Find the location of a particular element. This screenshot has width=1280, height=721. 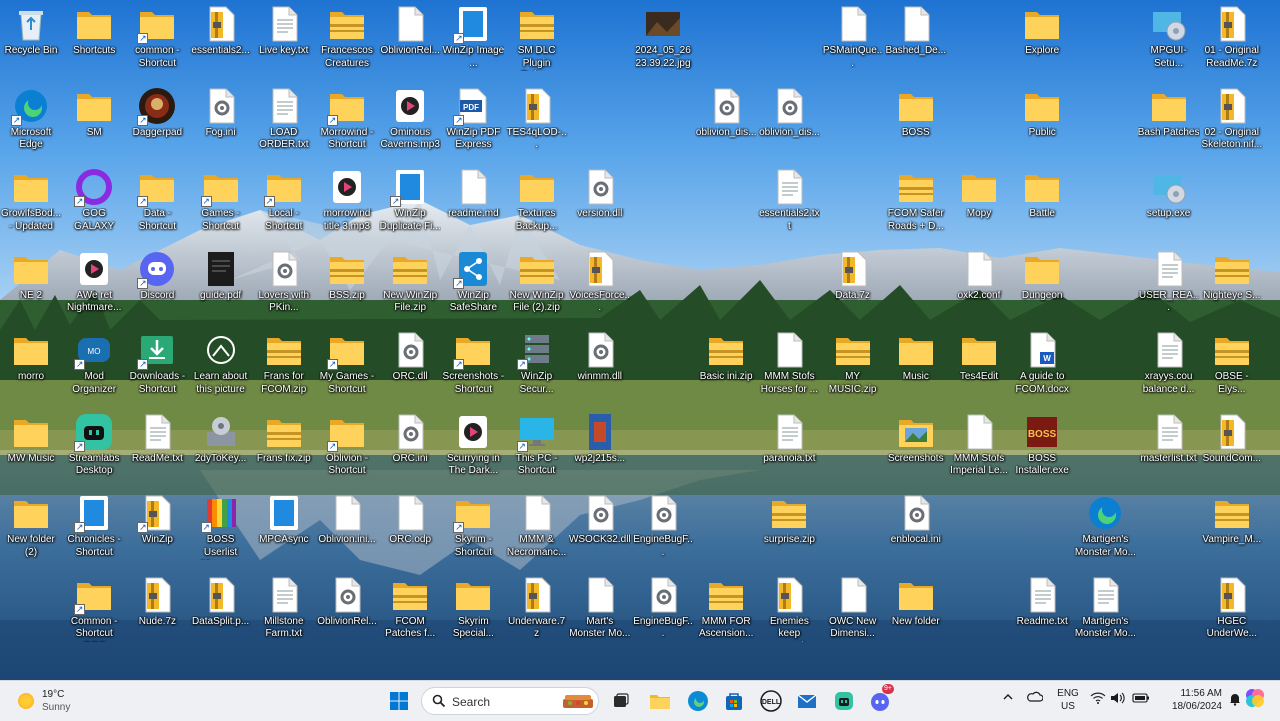

desktop-icon-morro: morro is located at coordinates (31, 366).